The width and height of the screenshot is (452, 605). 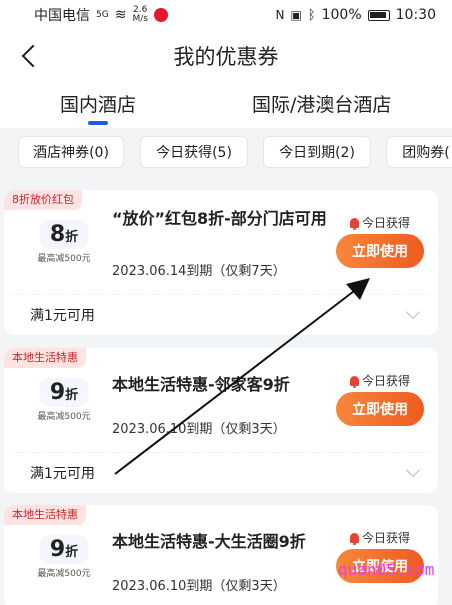 What do you see at coordinates (386, 569) in the screenshot?
I see `watermark-text: quan05.com` at bounding box center [386, 569].